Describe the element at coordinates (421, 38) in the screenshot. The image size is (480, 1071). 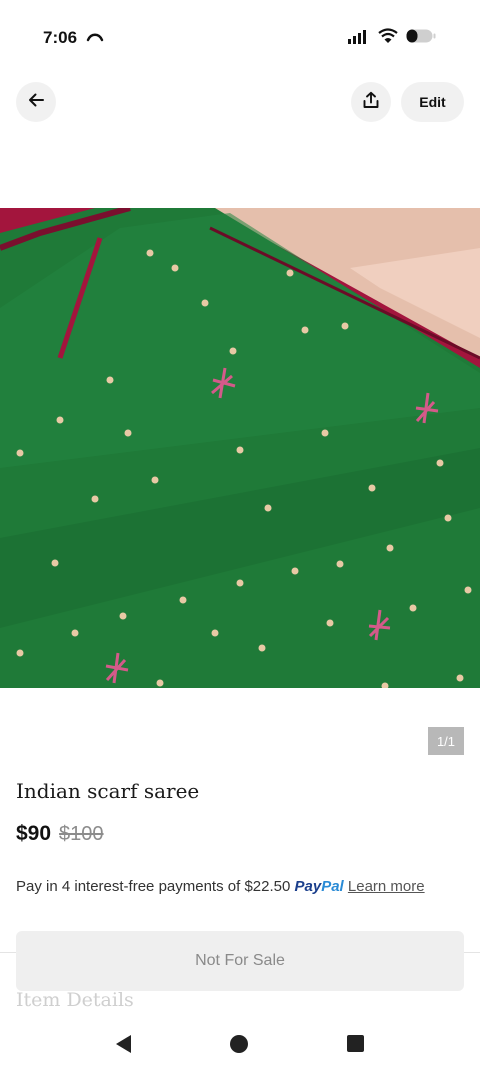
I see `battery-icon` at that location.